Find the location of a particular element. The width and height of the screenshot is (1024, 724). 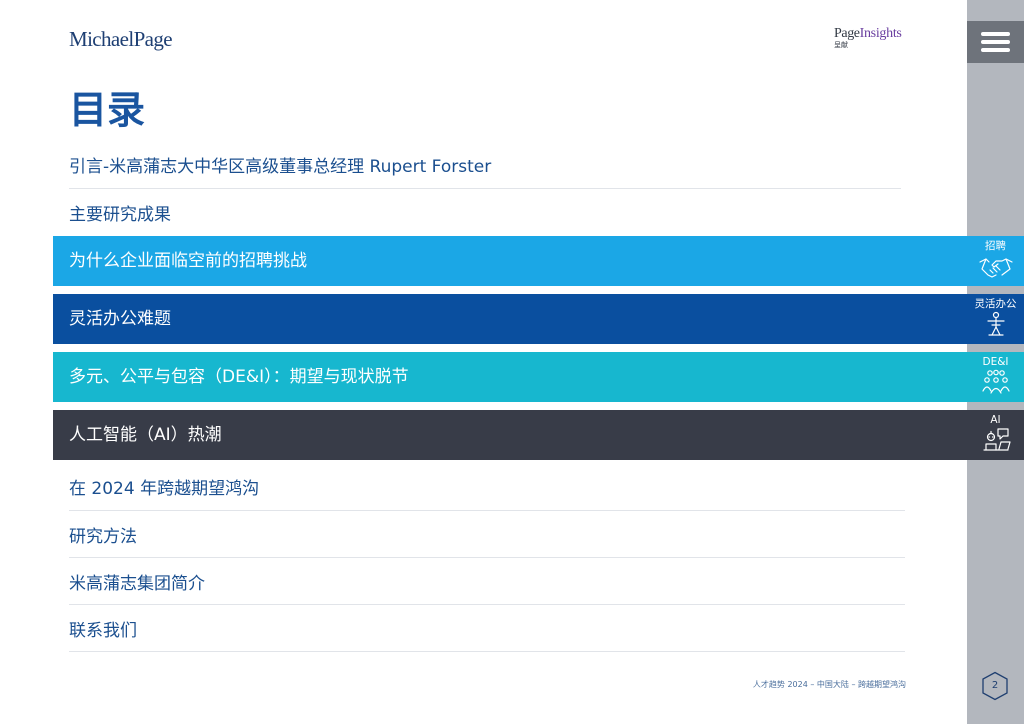

toc-band-recruiting: 为什么企业面临空前的招聘挑战 is located at coordinates (510, 261).